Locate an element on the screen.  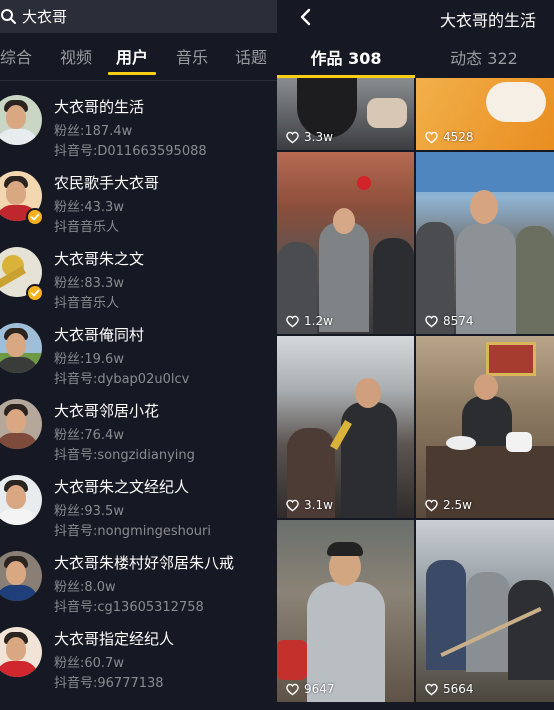
user-name: 农民歌手大衣哥 is located at coordinates (107, 183).